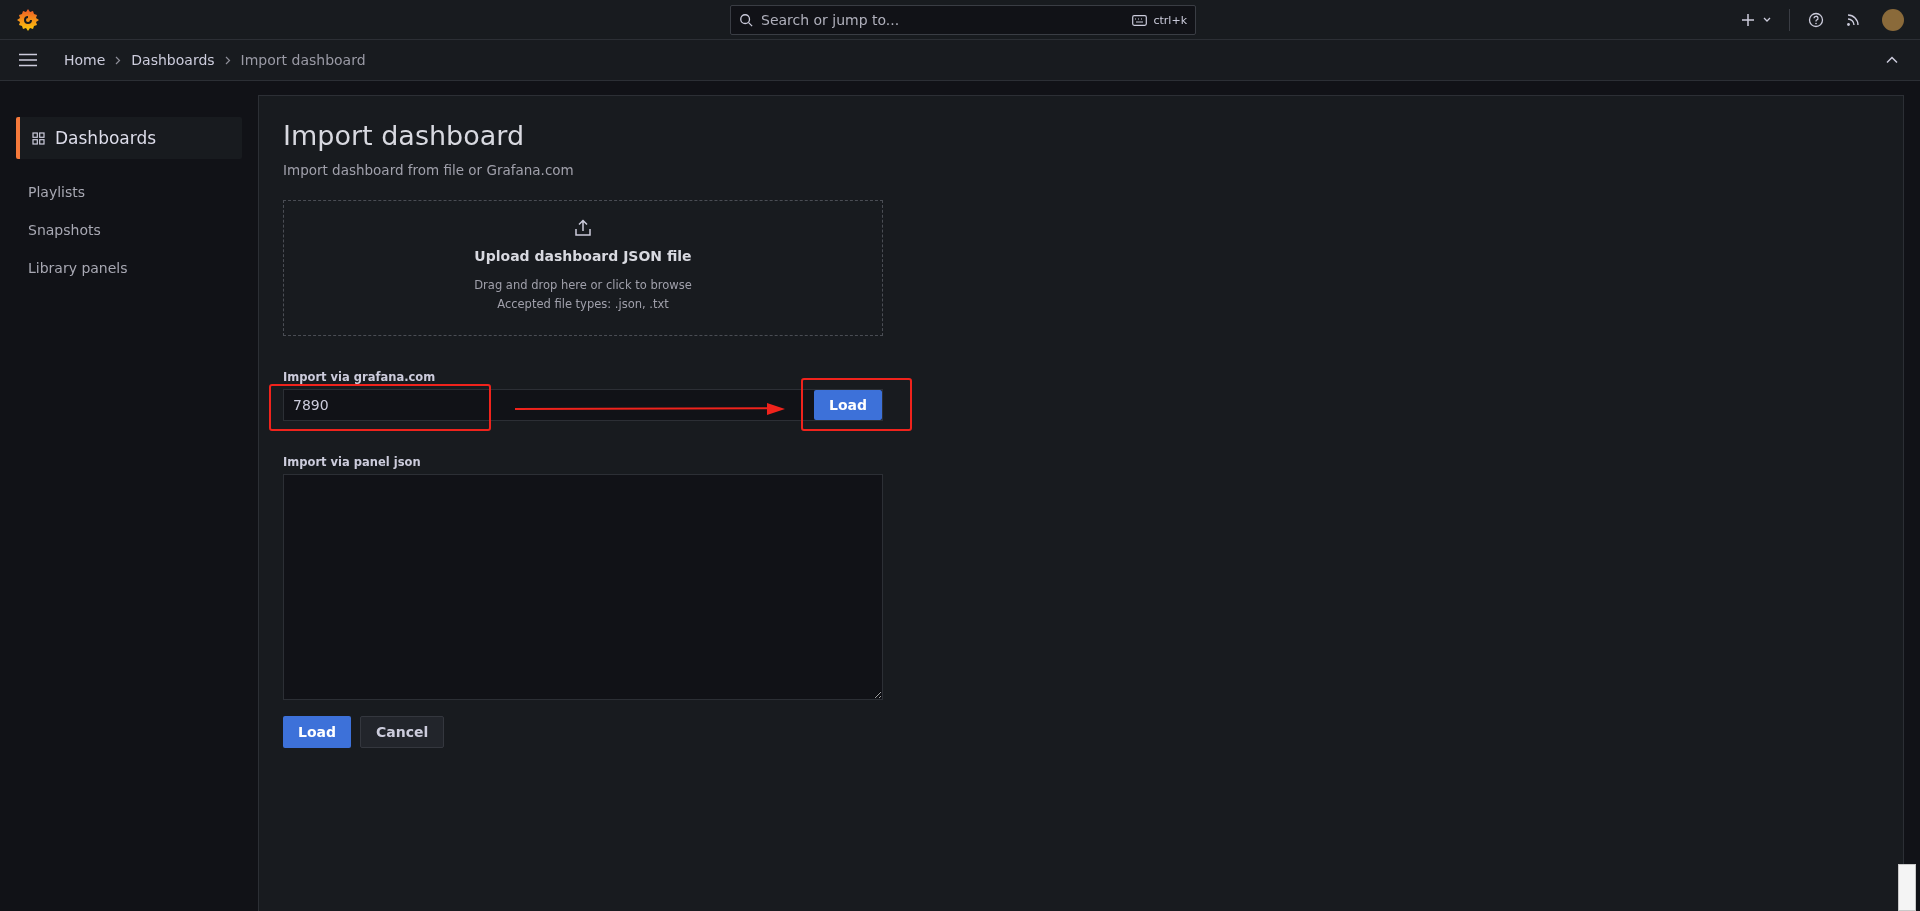 This screenshot has width=1920, height=911. I want to click on shortcut-hint: ctrl+k, so click(1170, 20).